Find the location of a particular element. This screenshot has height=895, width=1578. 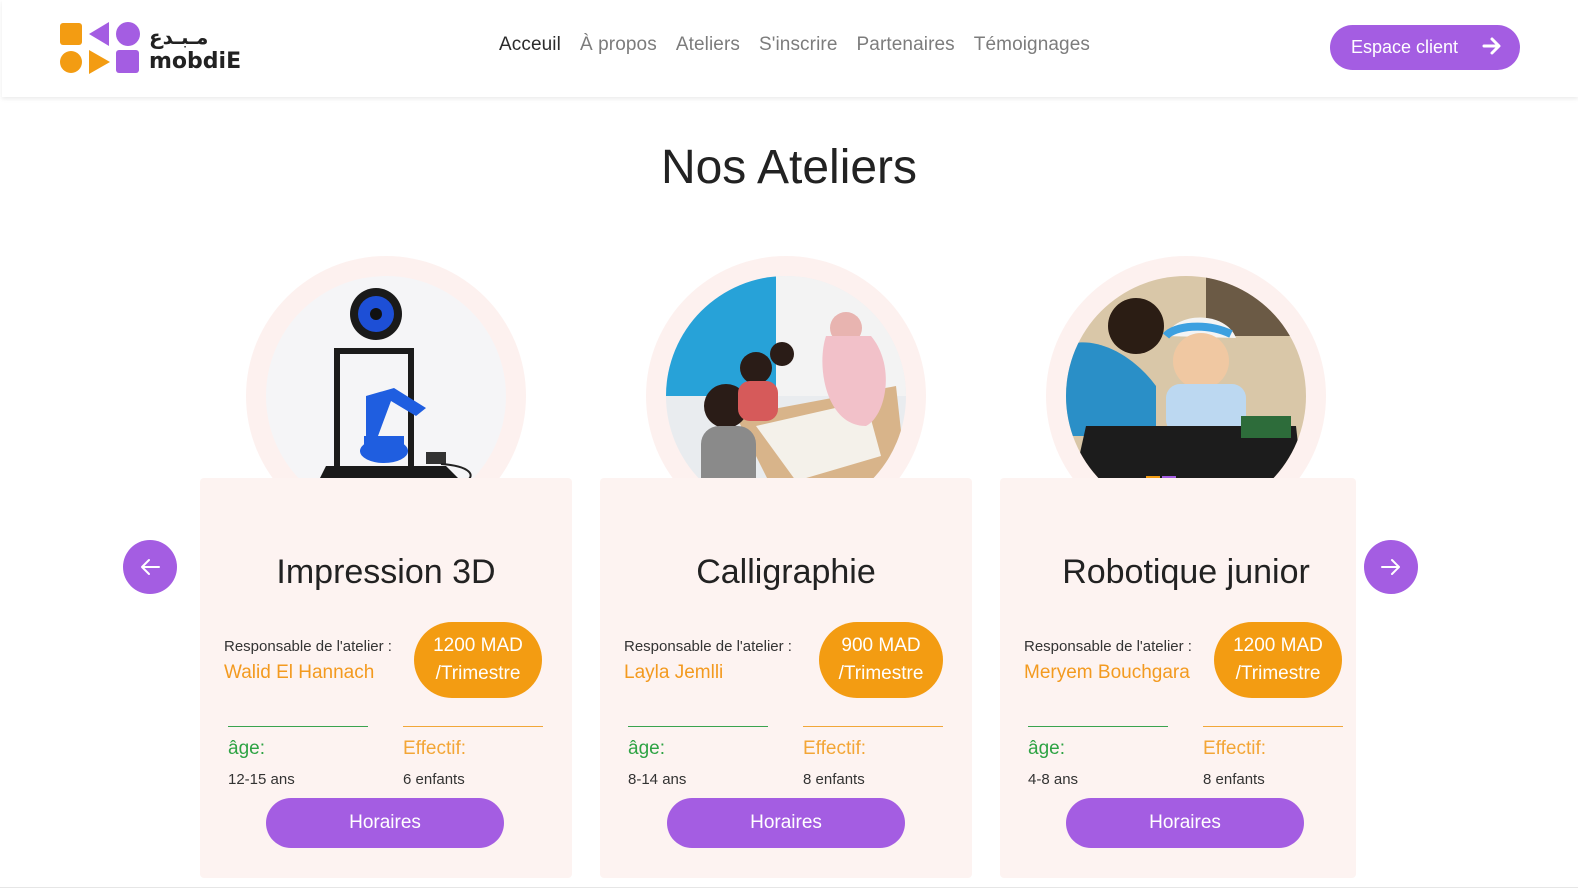

svg-text: mobdiE is located at coordinates (195, 61).